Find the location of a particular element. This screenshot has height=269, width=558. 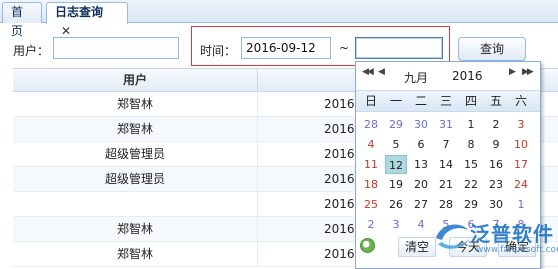

calendar-day: 11 is located at coordinates (371, 164).